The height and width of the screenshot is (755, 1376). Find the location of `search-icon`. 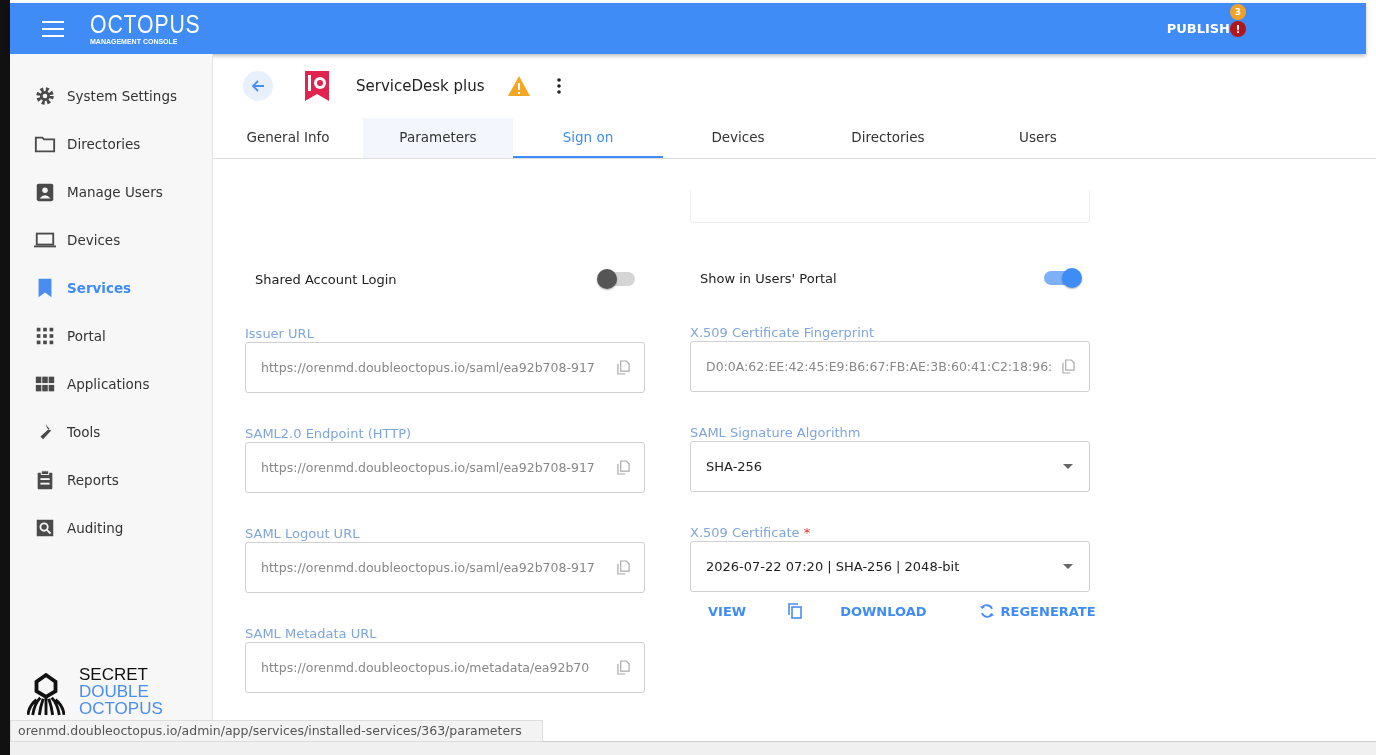

search-icon is located at coordinates (45, 528).